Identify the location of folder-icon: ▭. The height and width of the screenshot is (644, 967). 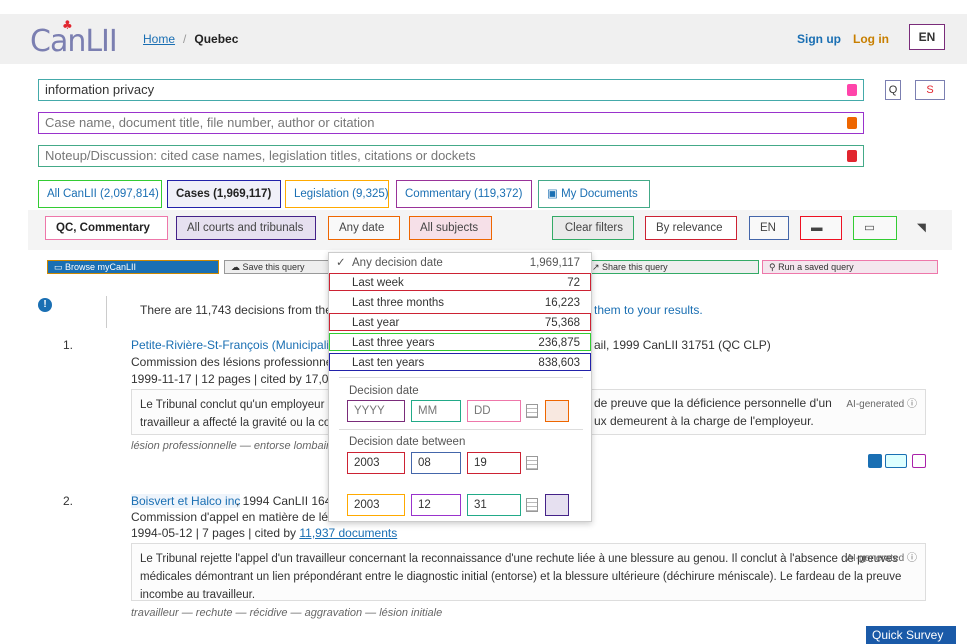
(60, 267).